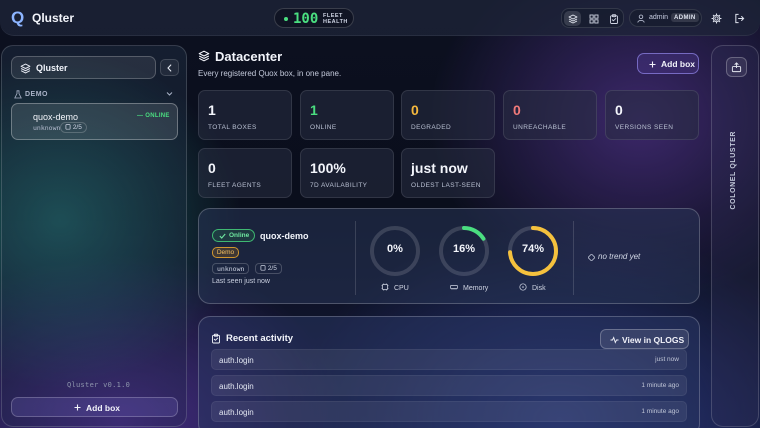 The width and height of the screenshot is (760, 428). What do you see at coordinates (233, 235) in the screenshot?
I see `status-badge: Online` at bounding box center [233, 235].